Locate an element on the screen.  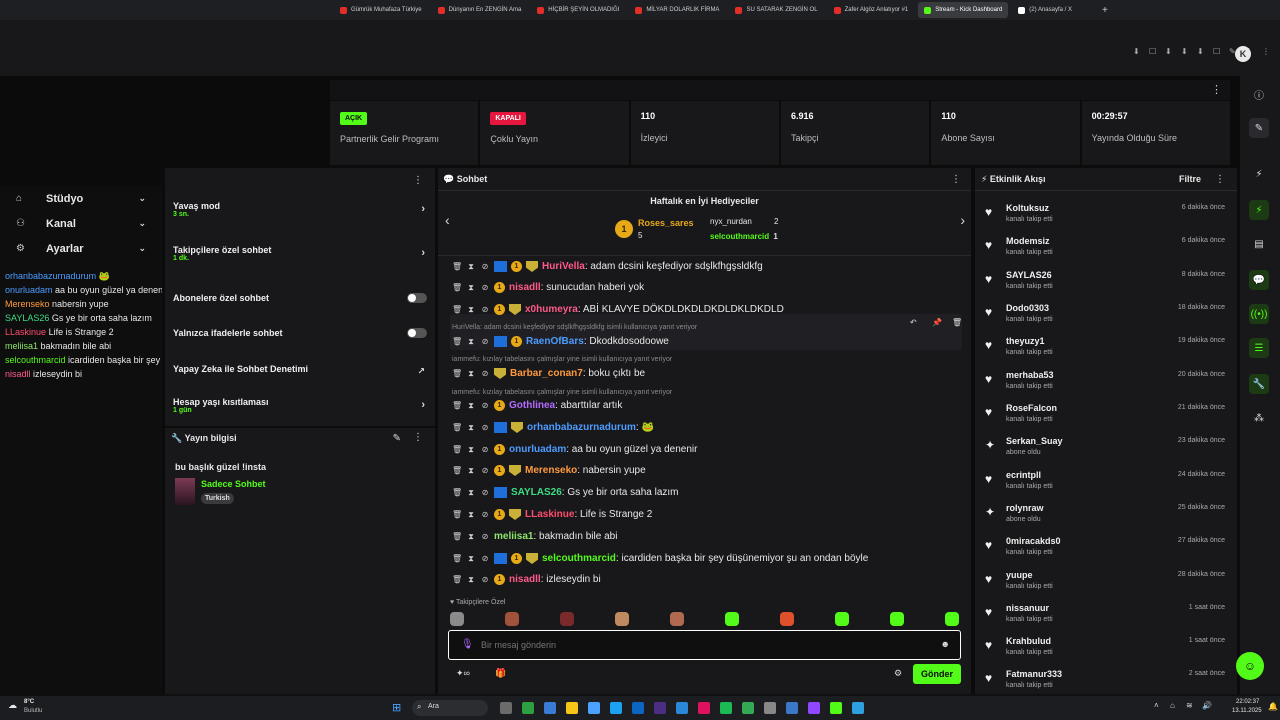
bolt-icon: ⚡ is located at coordinates (1259, 174).